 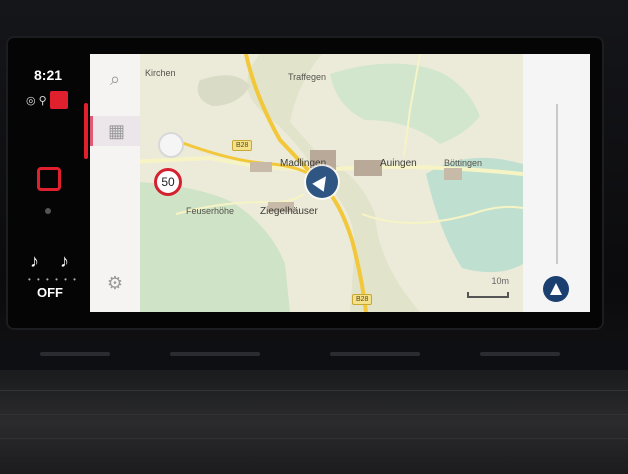 What do you see at coordinates (289, 211) in the screenshot?
I see `place-label: Ziegelhäuser` at bounding box center [289, 211].